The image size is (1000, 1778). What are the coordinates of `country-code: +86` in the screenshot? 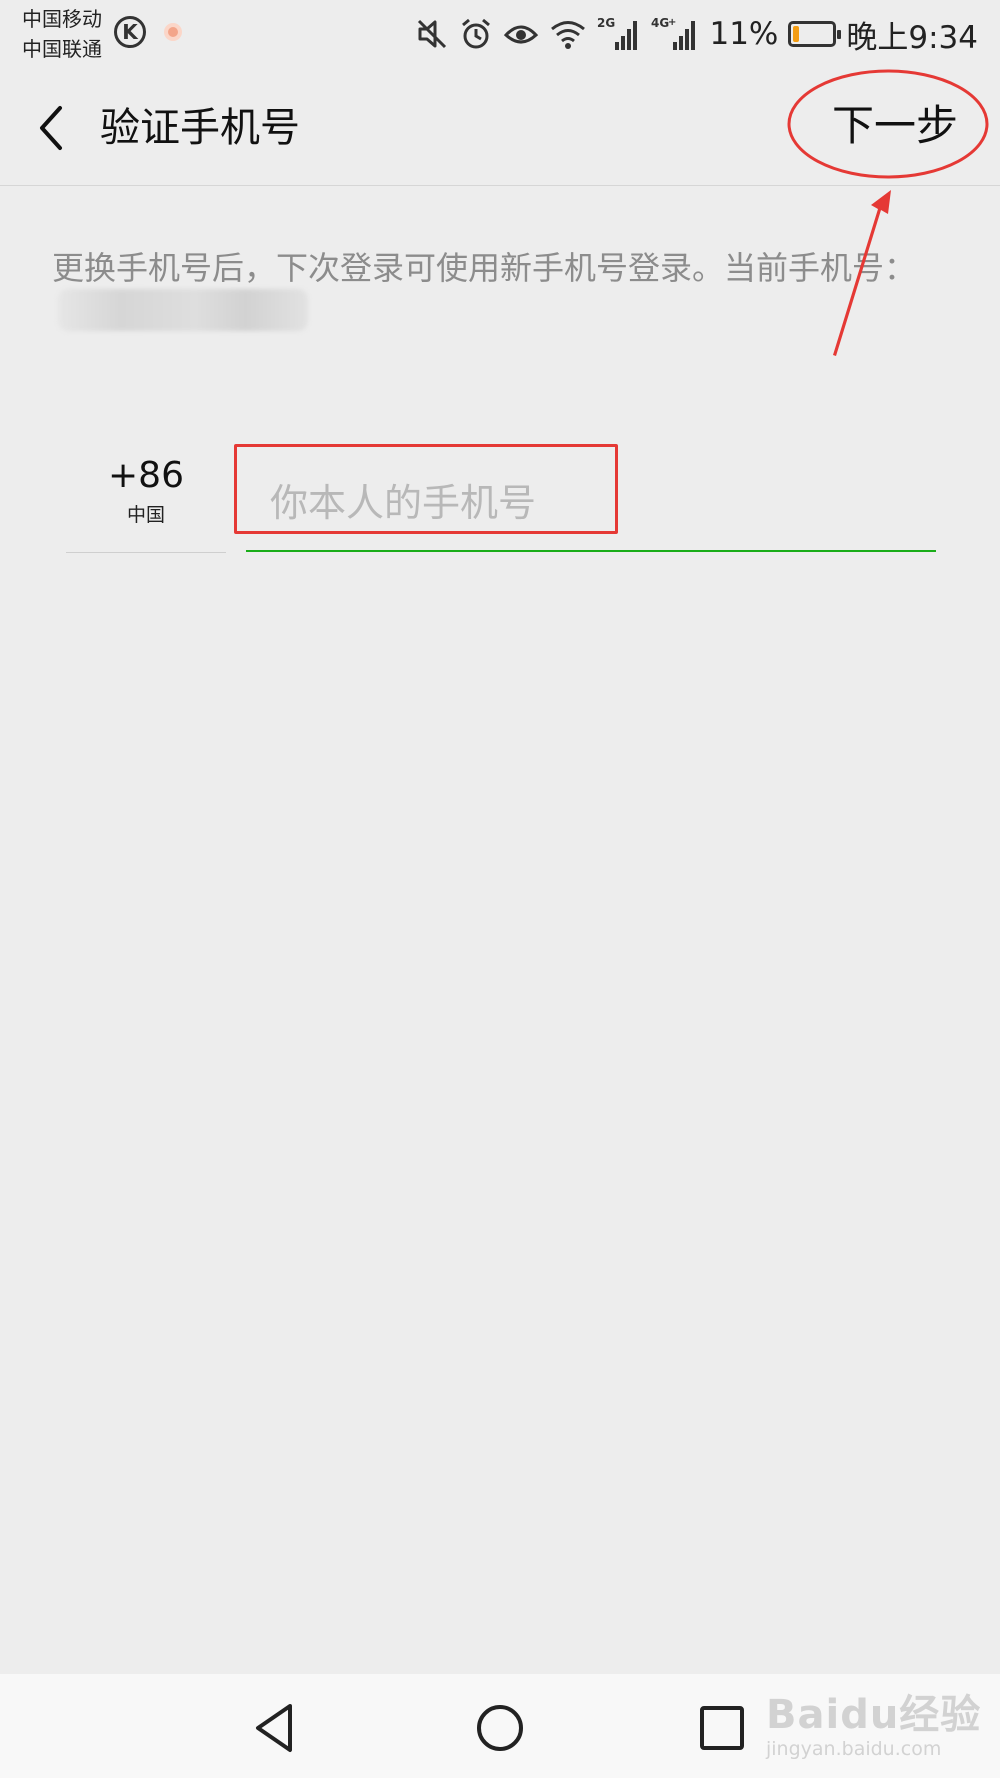 It's located at (146, 475).